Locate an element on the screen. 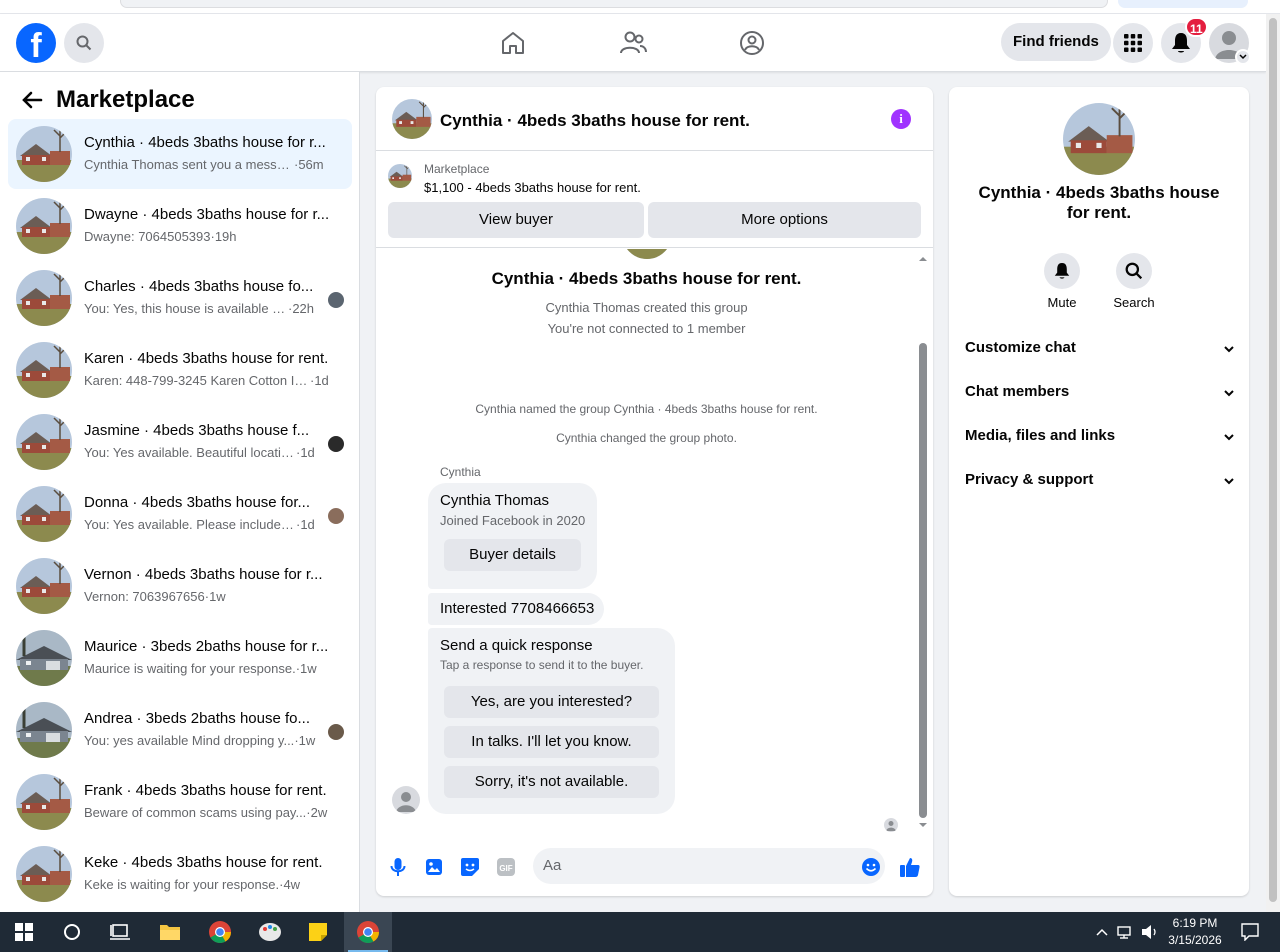  listing-price-title: $1,100 - 4beds 3baths house for rent. is located at coordinates (532, 187).